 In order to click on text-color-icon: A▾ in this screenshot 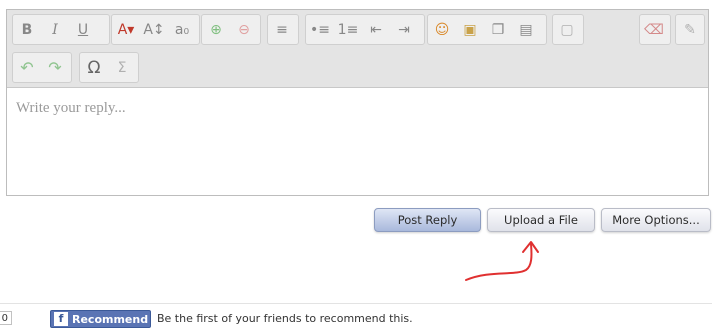, I will do `click(126, 29)`.